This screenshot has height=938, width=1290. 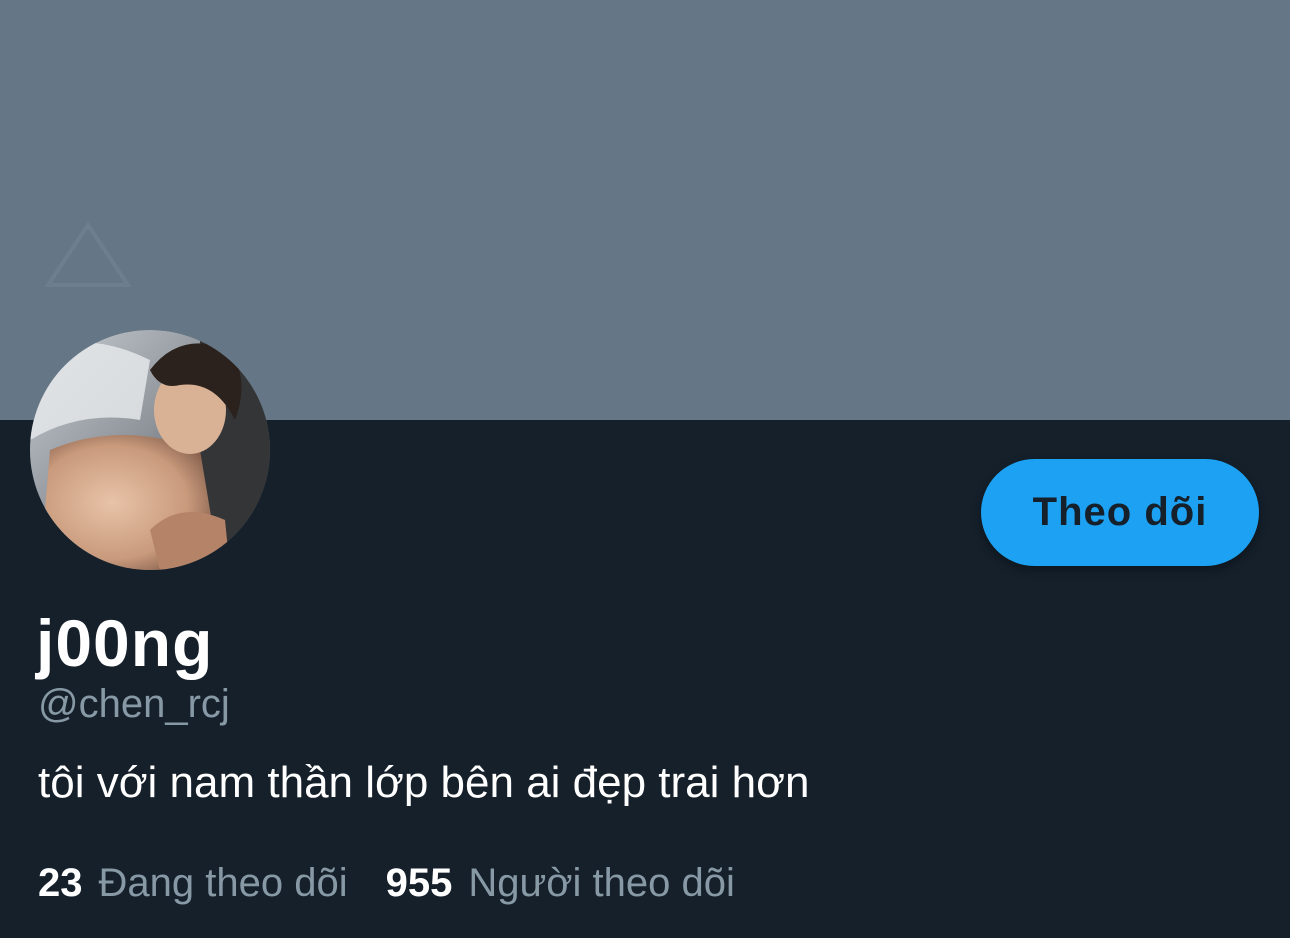 What do you see at coordinates (60, 883) in the screenshot?
I see `following-count: 23` at bounding box center [60, 883].